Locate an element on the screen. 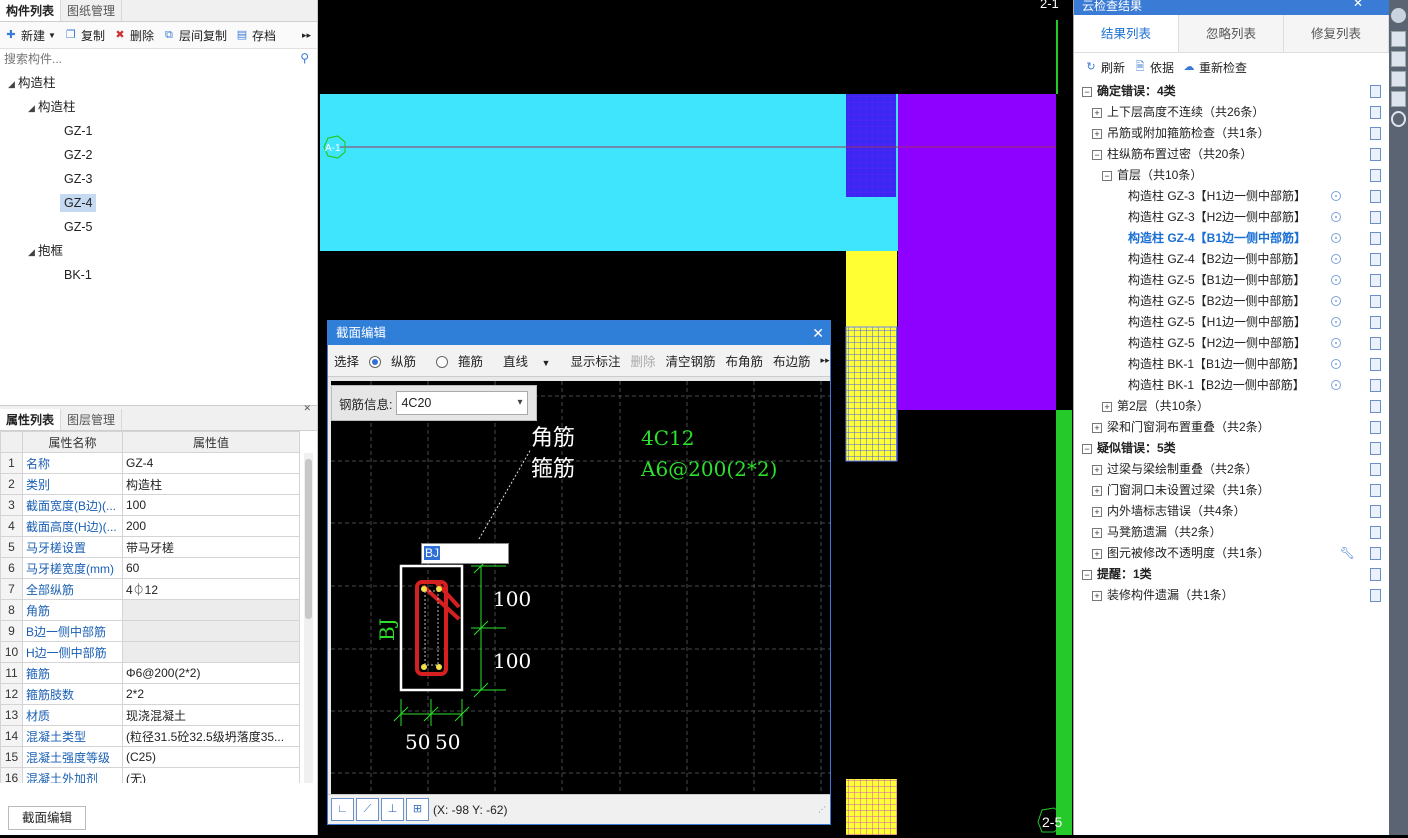  tree-item-gz-3: GZ-3 is located at coordinates (158, 179).